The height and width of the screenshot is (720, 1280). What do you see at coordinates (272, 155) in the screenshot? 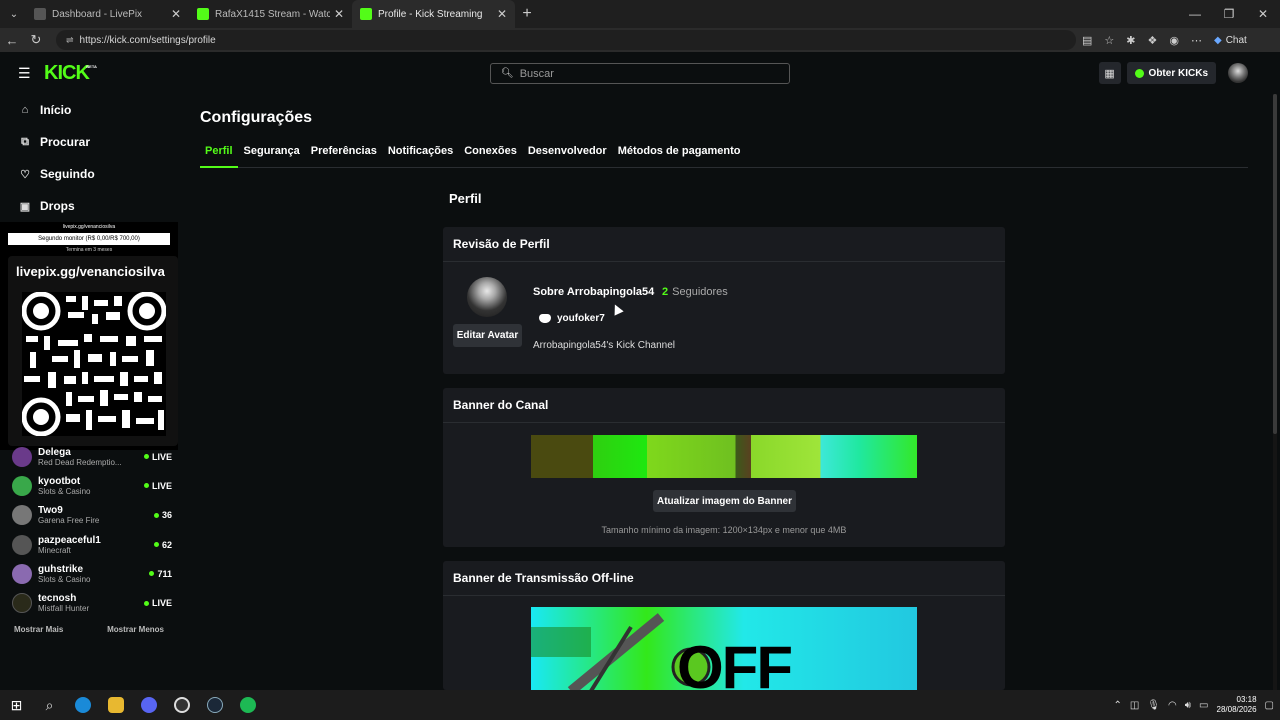
I see `tab-security: Segurança` at bounding box center [272, 155].